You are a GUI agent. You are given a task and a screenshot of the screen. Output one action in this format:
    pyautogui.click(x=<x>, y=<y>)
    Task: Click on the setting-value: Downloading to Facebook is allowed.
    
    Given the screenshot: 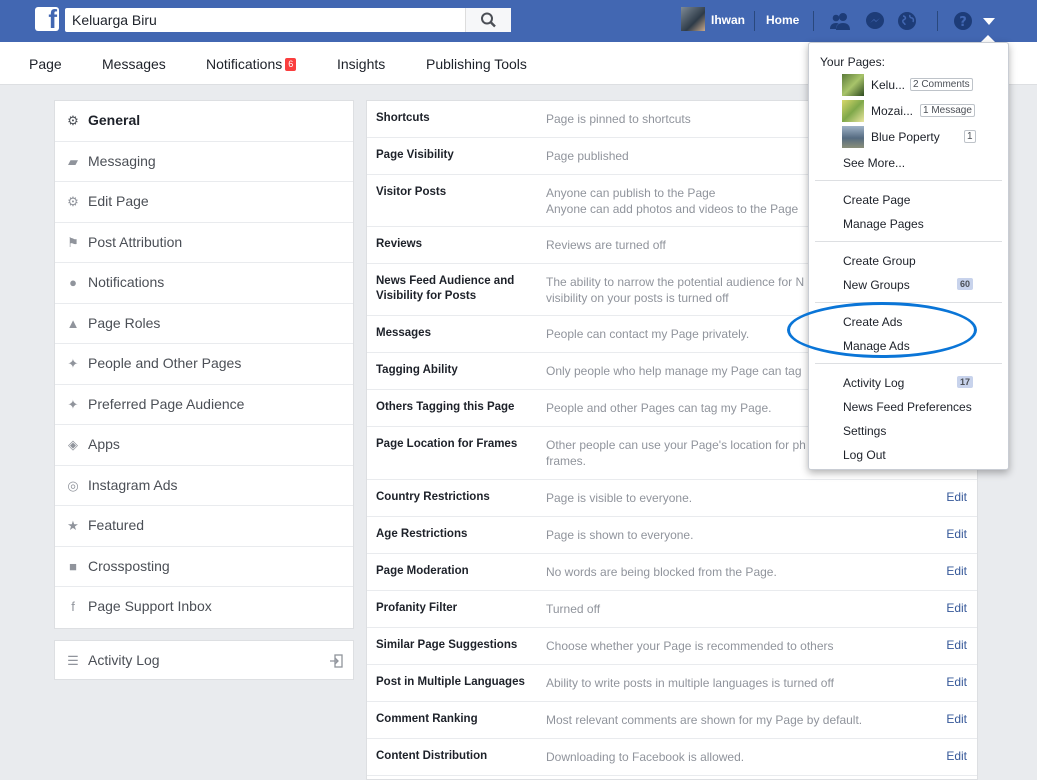 What is the action you would take?
    pyautogui.click(x=645, y=757)
    